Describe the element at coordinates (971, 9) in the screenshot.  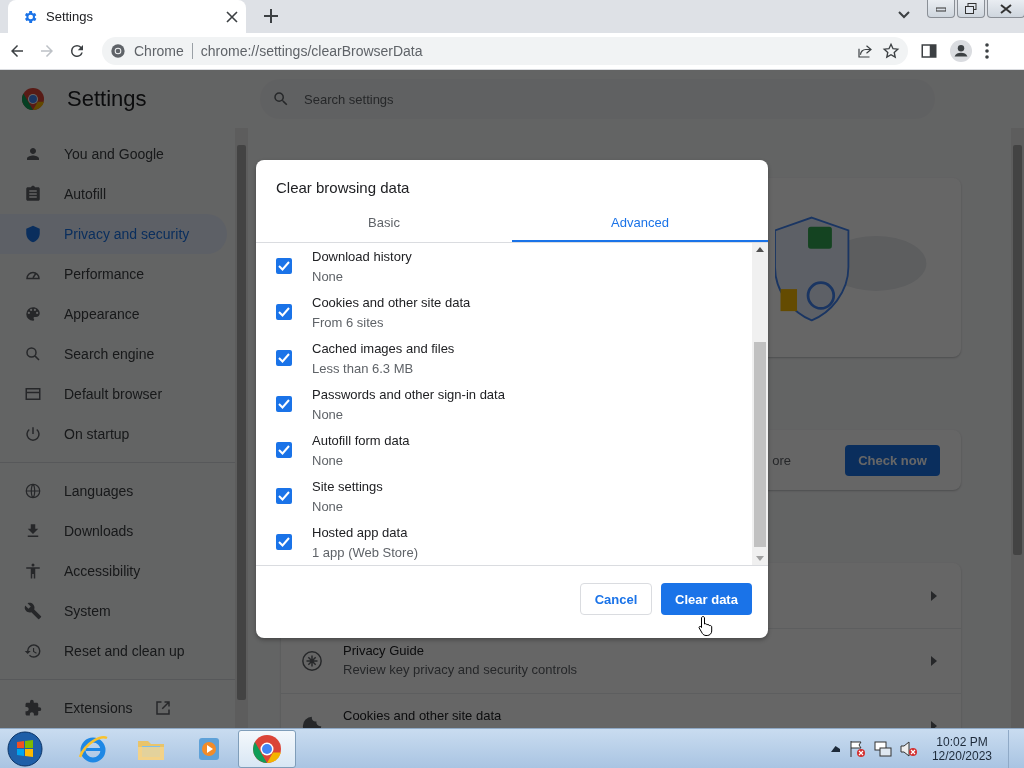
I see `restore-button` at that location.